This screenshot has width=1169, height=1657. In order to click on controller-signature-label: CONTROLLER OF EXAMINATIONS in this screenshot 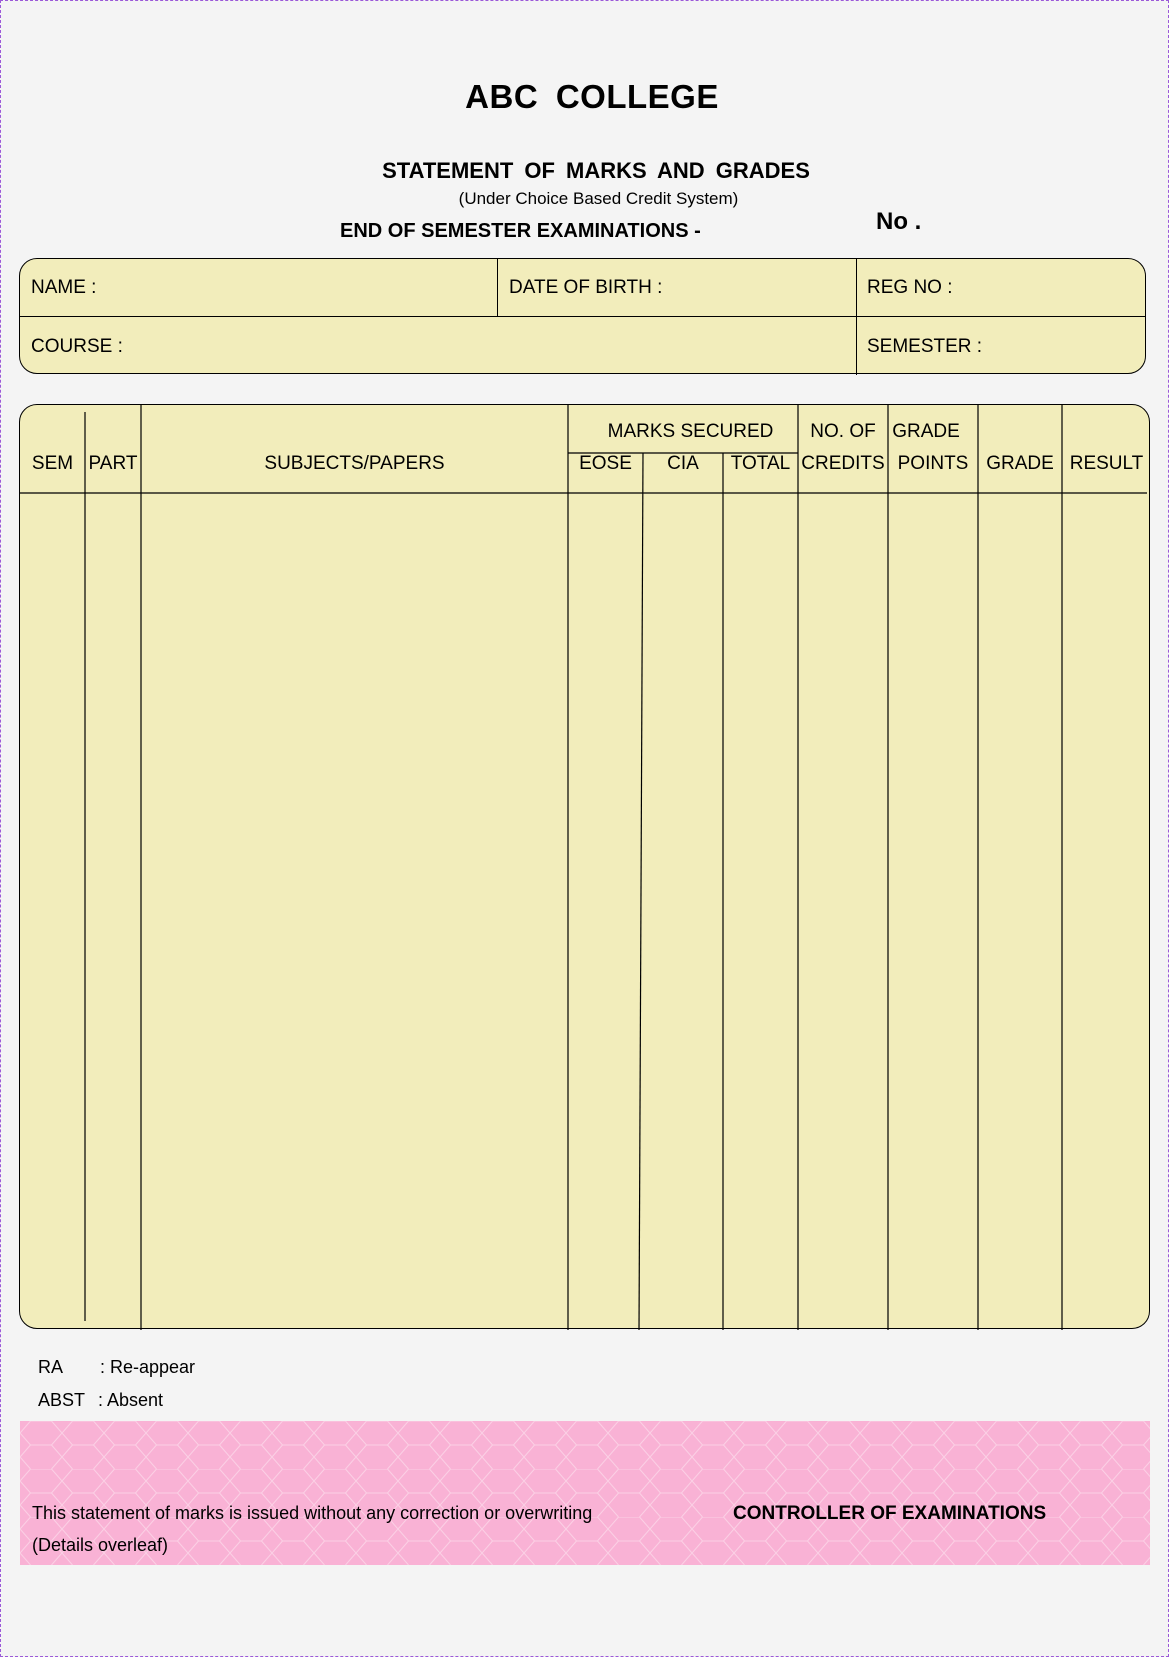, I will do `click(890, 1513)`.